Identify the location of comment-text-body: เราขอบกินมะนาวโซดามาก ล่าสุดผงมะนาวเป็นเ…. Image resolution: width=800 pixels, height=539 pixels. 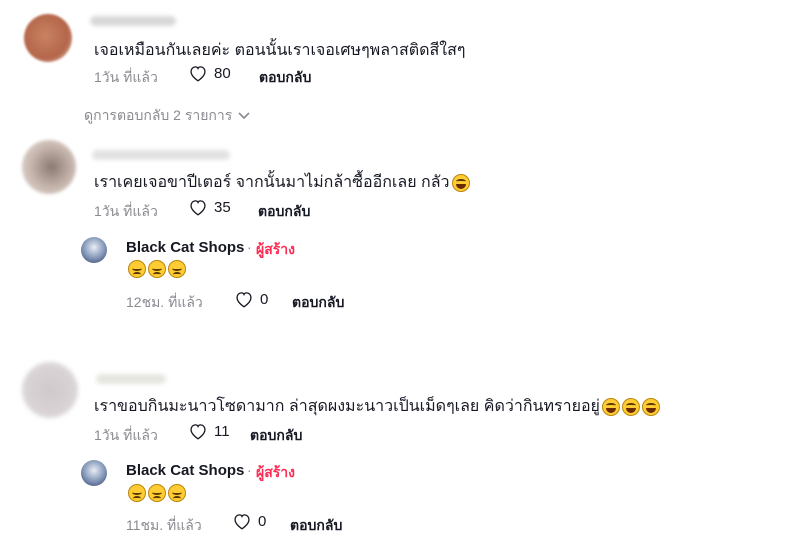
(347, 406).